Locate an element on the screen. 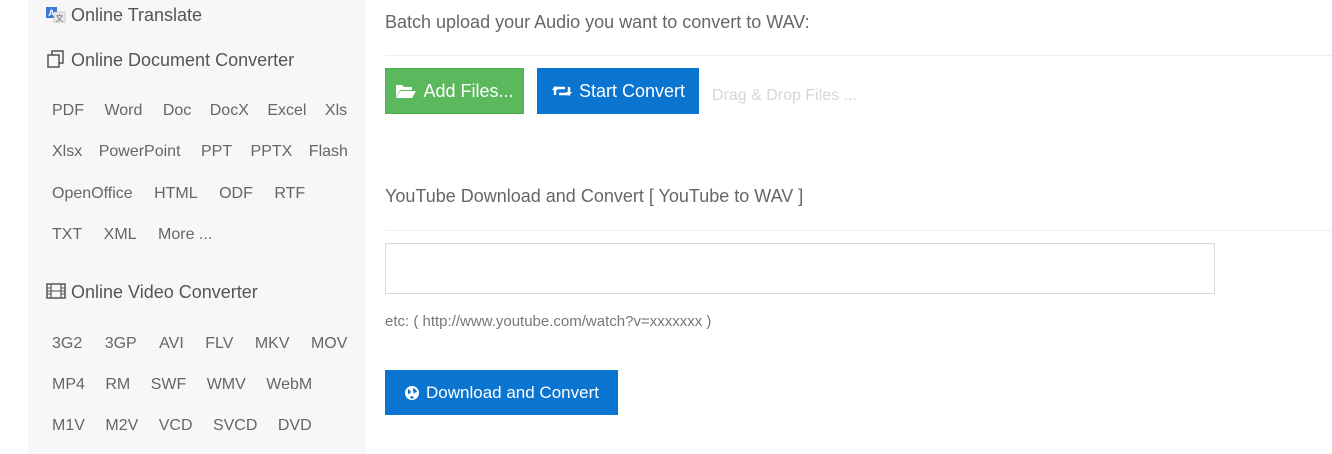  format-link: TXT is located at coordinates (67, 235).